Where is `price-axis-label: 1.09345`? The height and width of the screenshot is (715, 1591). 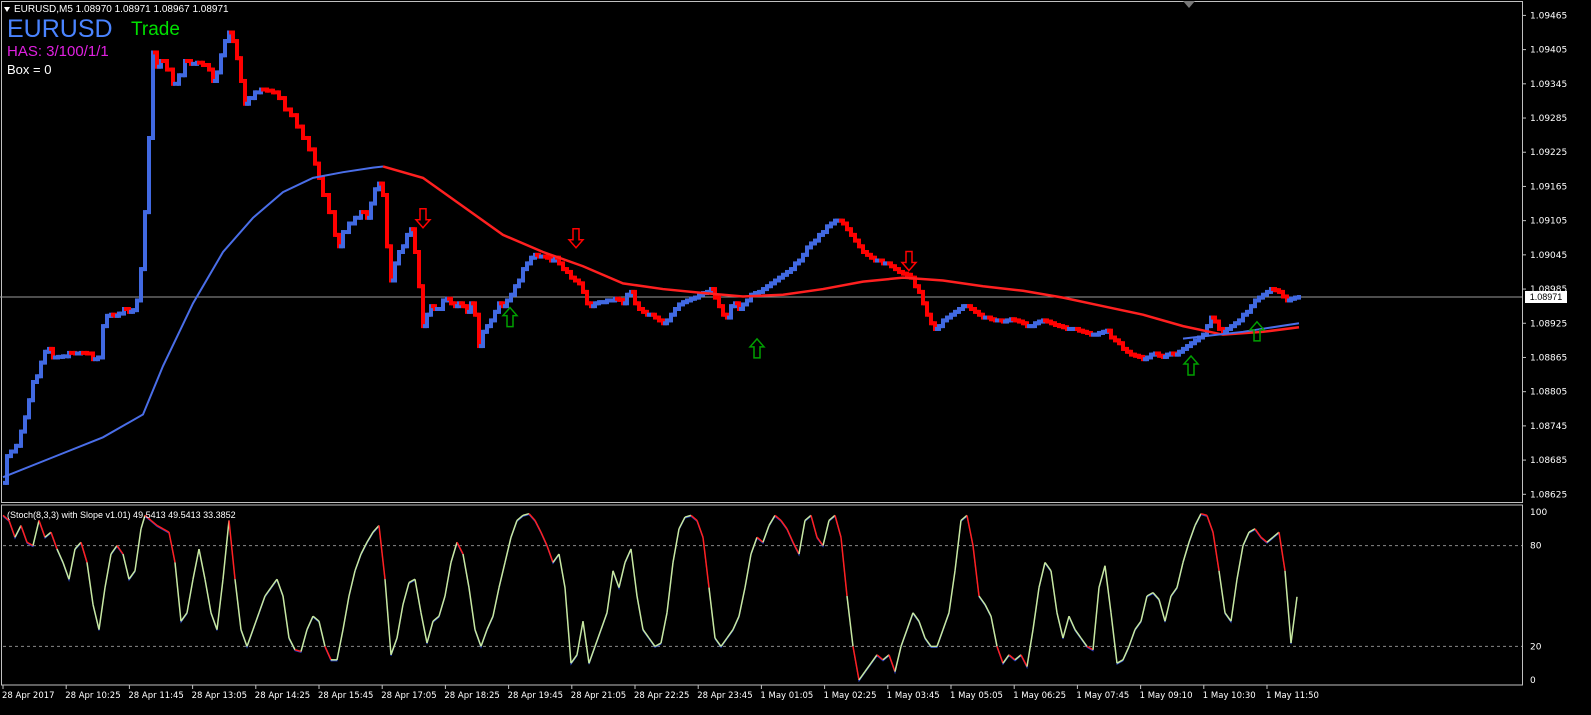 price-axis-label: 1.09345 is located at coordinates (1548, 85).